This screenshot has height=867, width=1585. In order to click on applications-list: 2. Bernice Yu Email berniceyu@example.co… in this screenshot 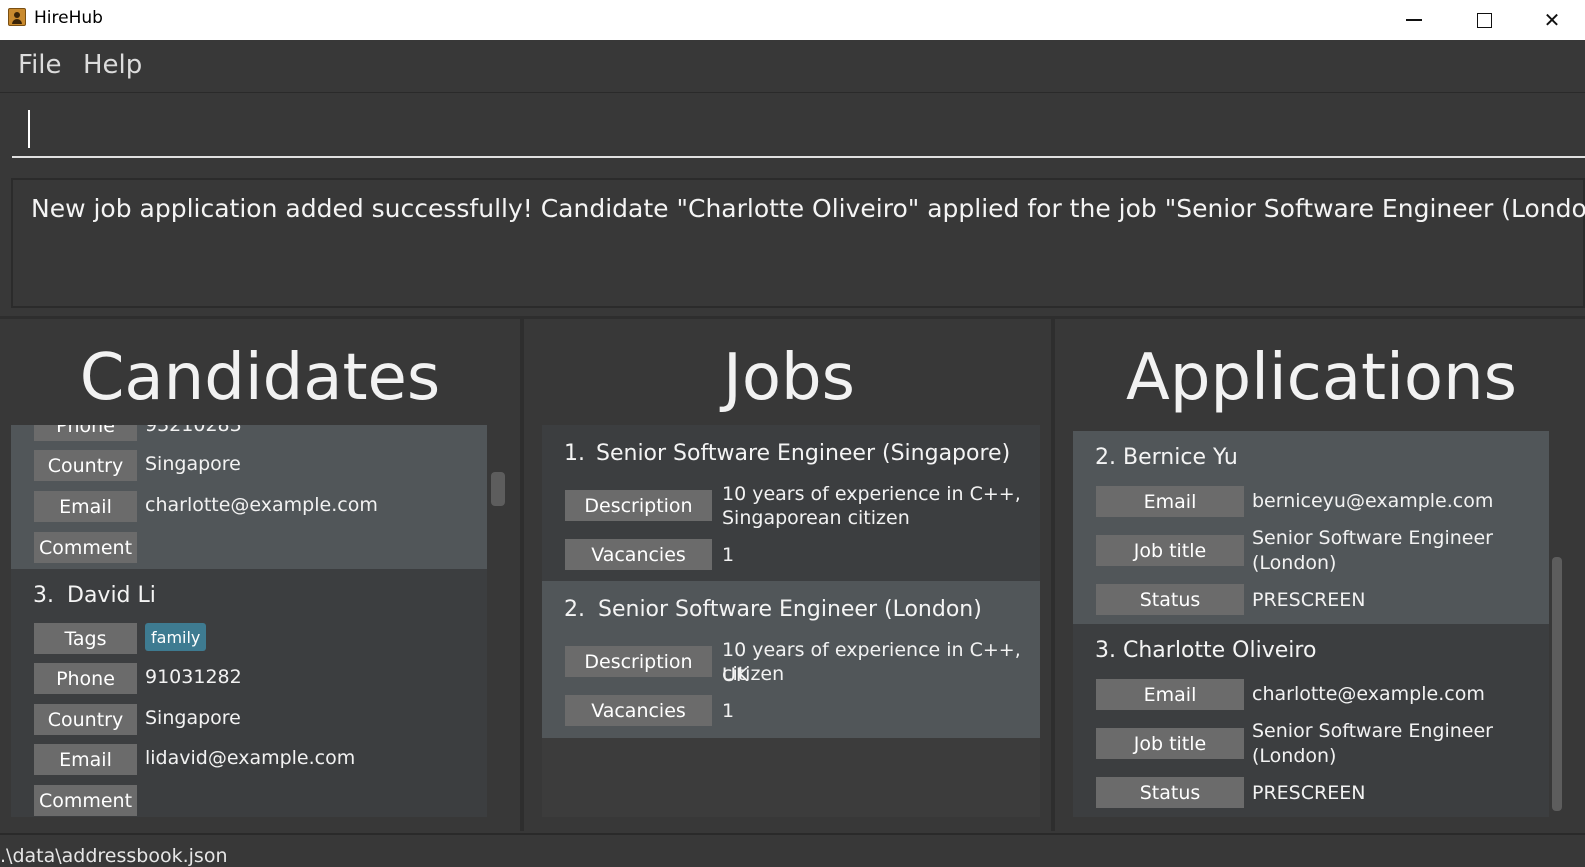, I will do `click(1311, 624)`.